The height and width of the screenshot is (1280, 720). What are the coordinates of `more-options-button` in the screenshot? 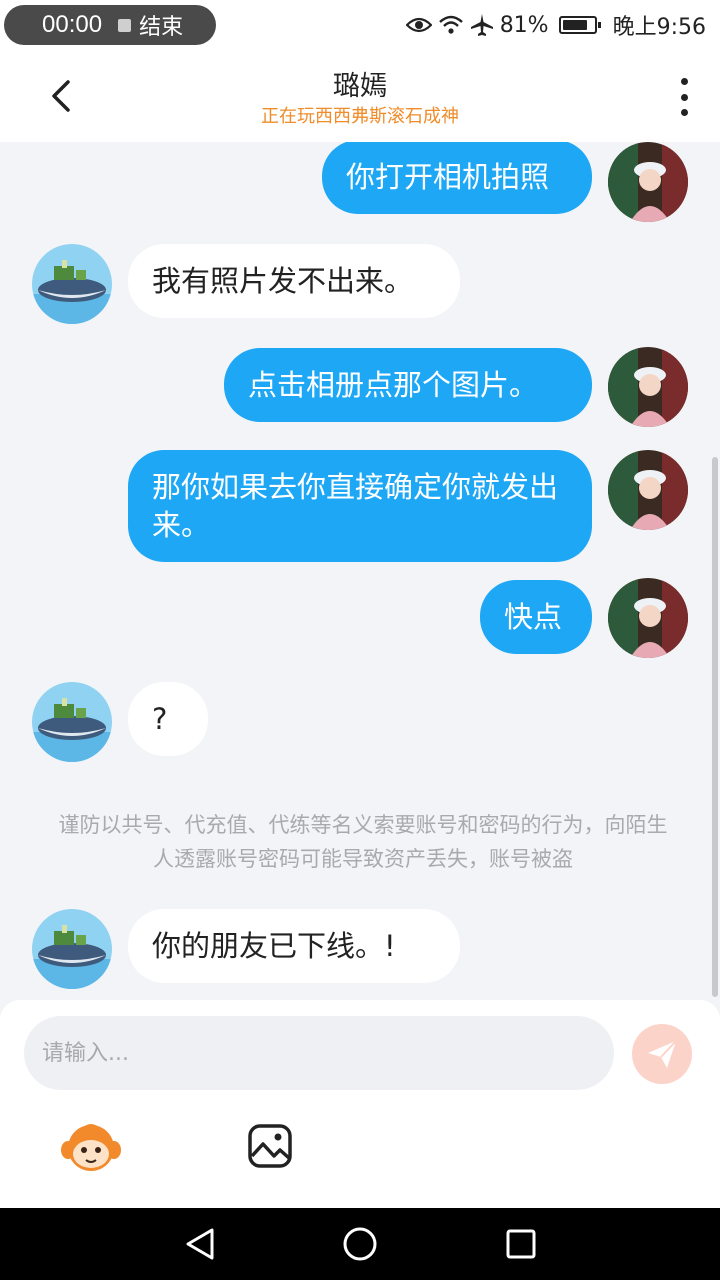 It's located at (684, 97).